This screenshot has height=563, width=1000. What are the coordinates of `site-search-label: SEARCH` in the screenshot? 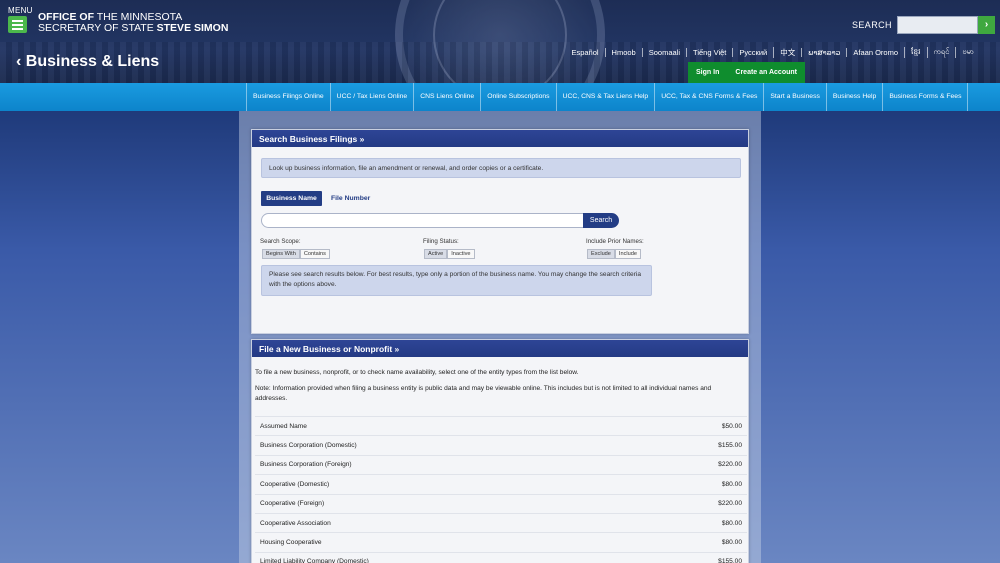 It's located at (872, 25).